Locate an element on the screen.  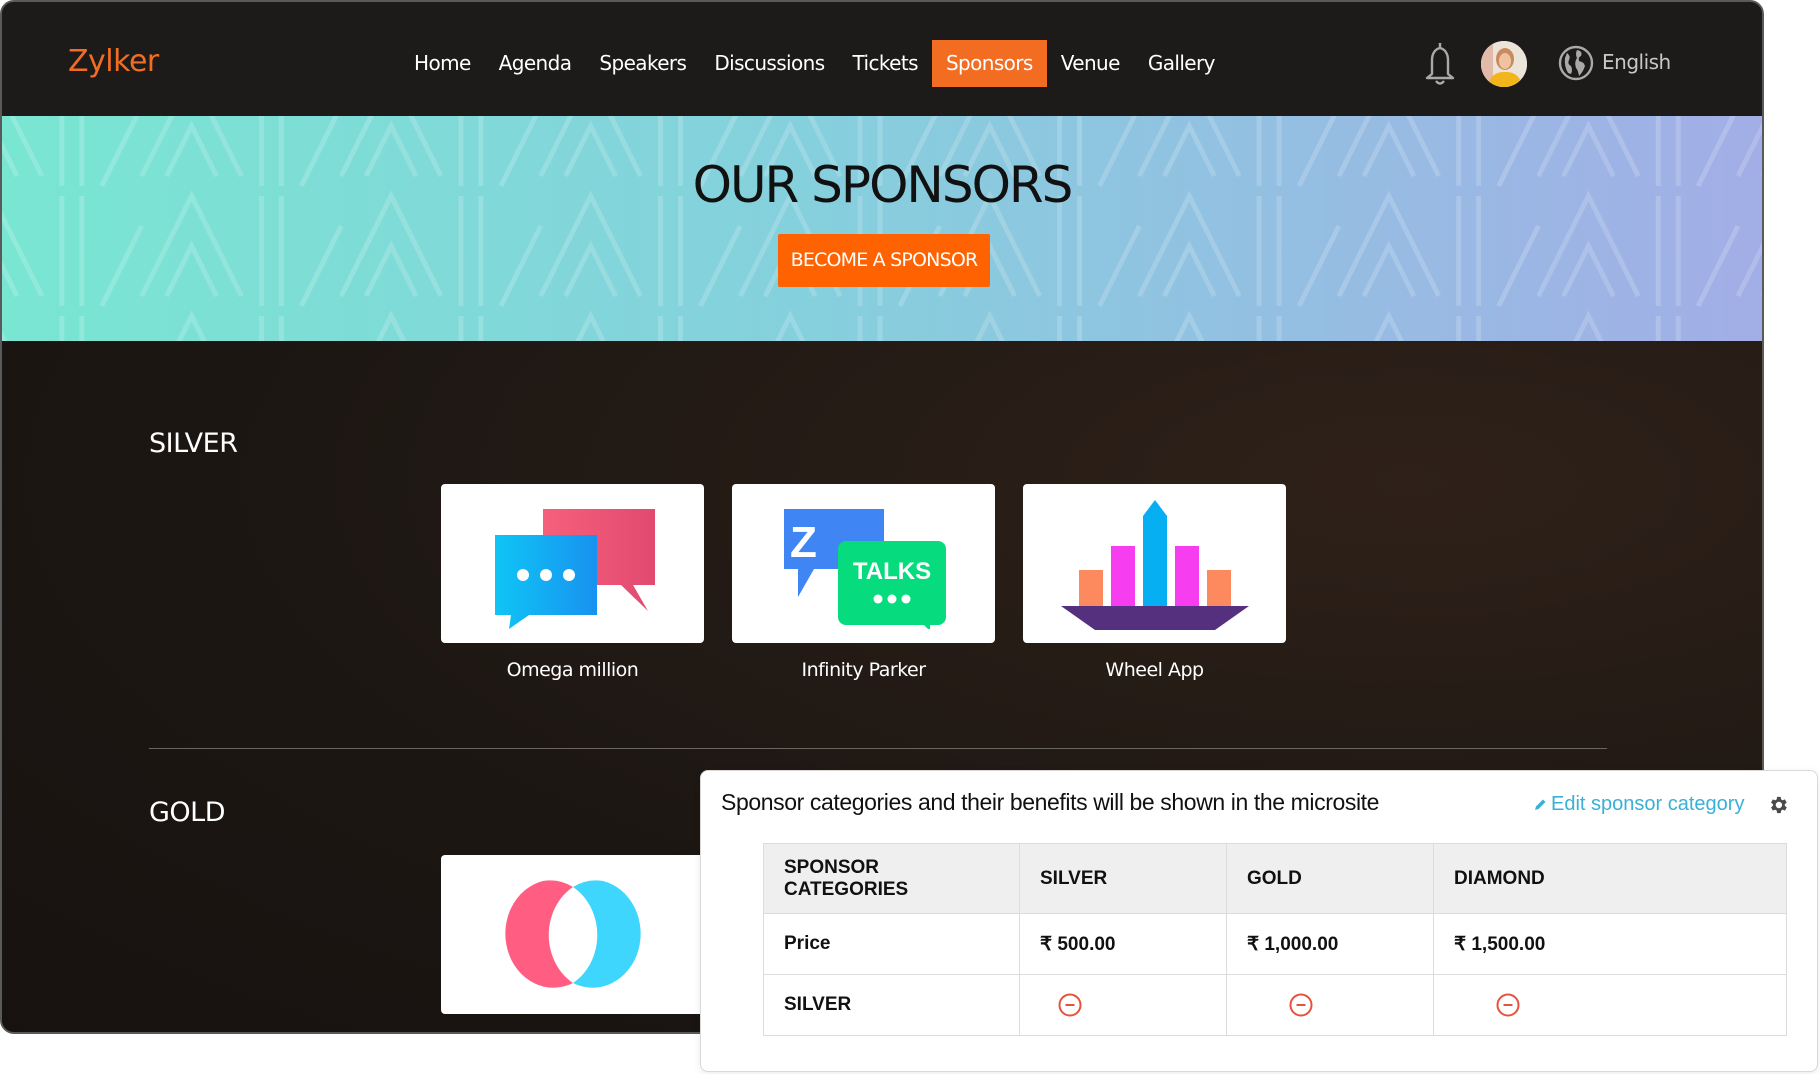
svg-text: Z is located at coordinates (803, 542).